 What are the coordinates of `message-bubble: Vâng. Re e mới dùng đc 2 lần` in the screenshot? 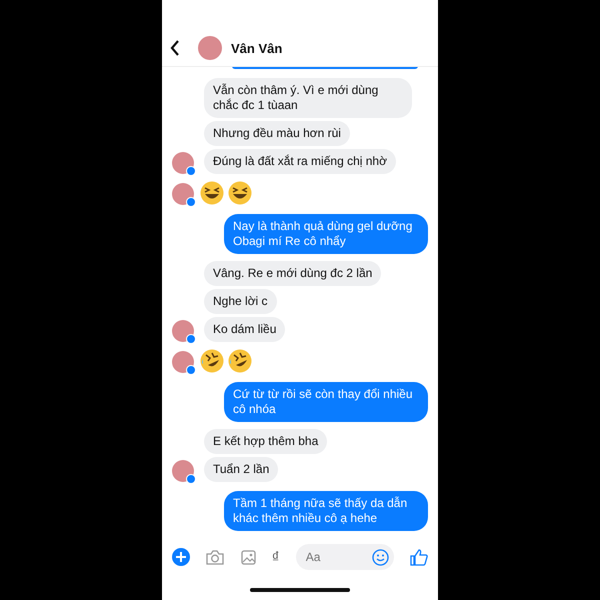 It's located at (293, 273).